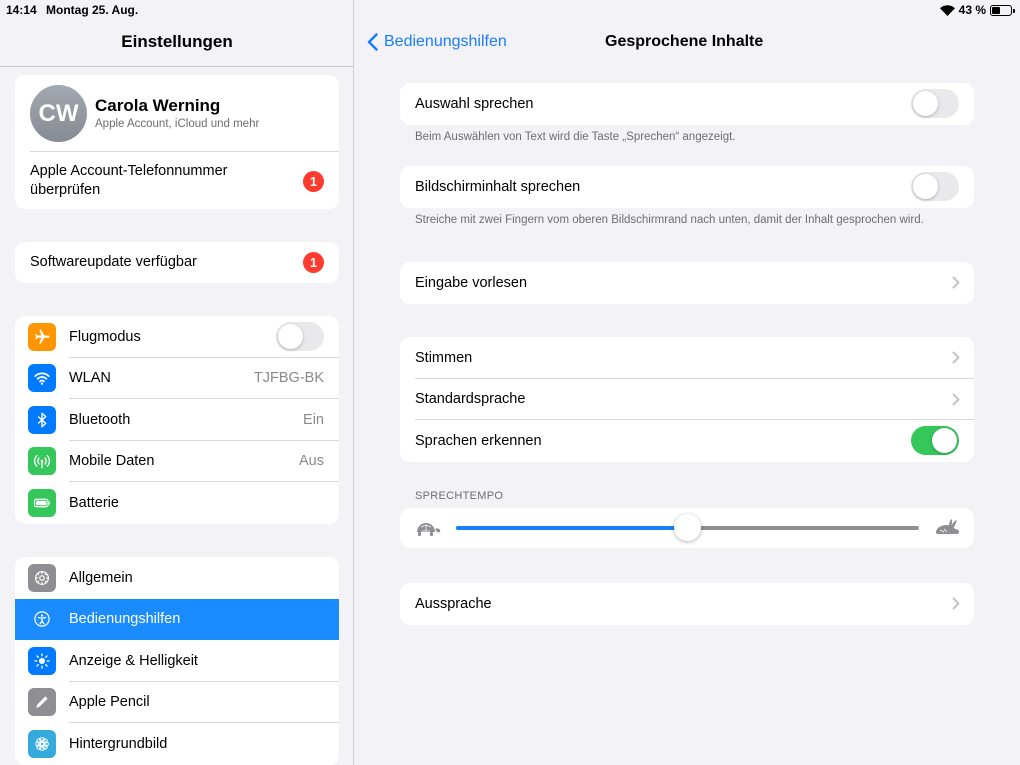 This screenshot has height=765, width=1020. Describe the element at coordinates (498, 186) in the screenshot. I see `row-label: Bildschirminhalt sprechen` at that location.